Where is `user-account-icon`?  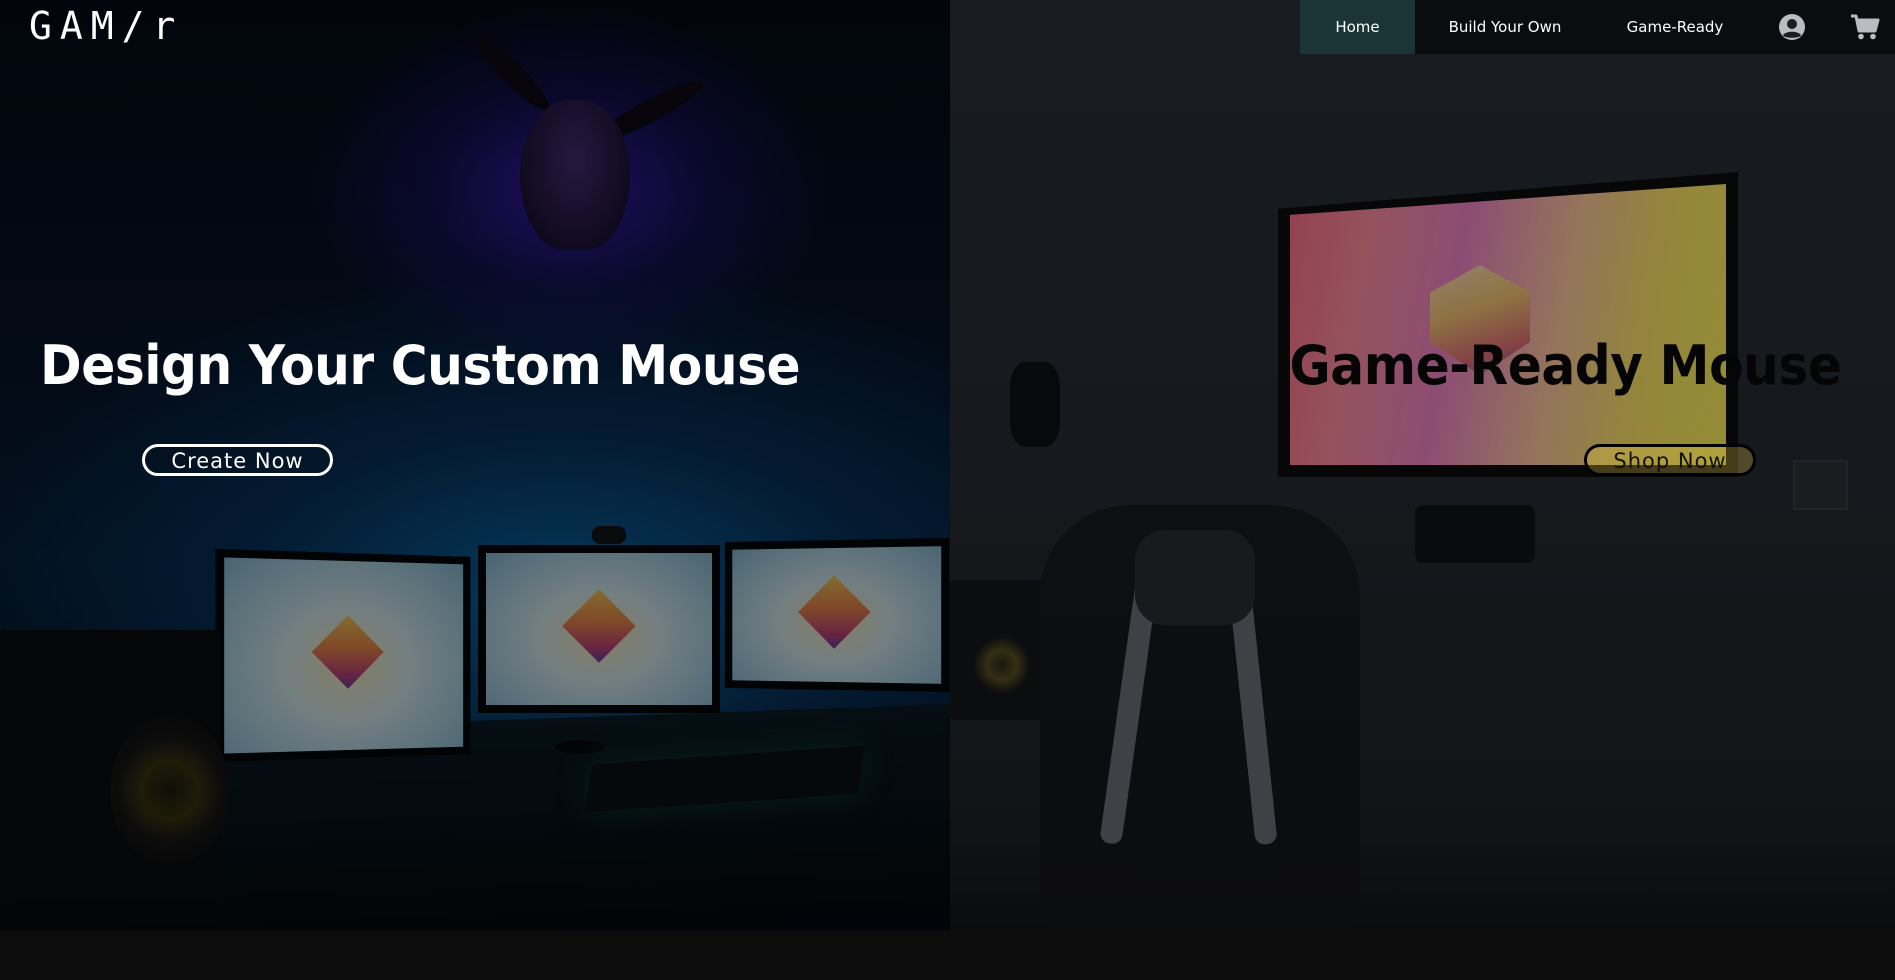 user-account-icon is located at coordinates (1792, 27).